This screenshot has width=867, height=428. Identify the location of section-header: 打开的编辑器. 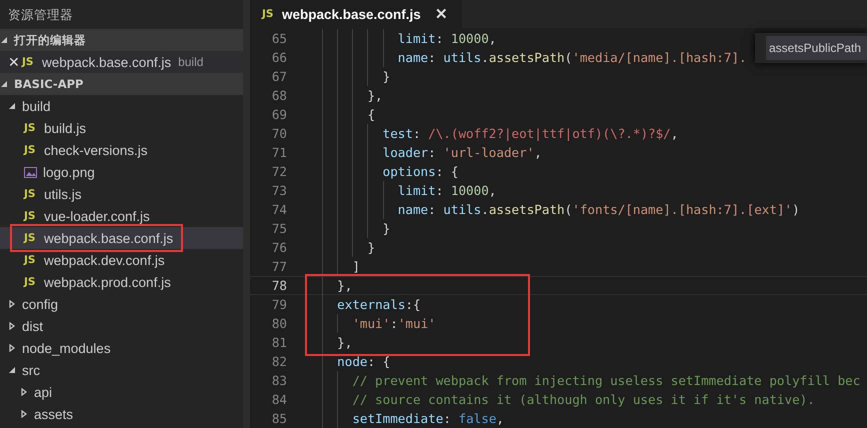
(121, 40).